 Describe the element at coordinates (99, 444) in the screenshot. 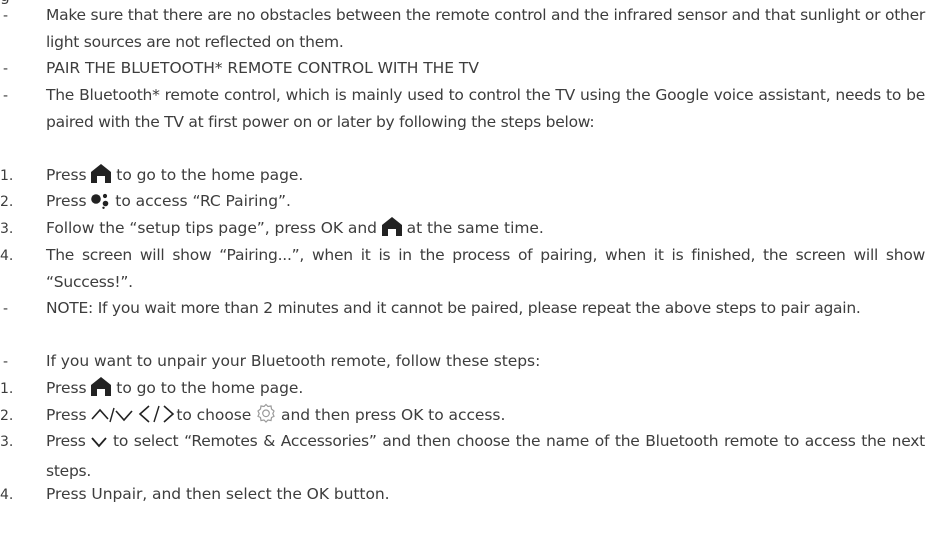

I see `down-arrow-icon` at that location.